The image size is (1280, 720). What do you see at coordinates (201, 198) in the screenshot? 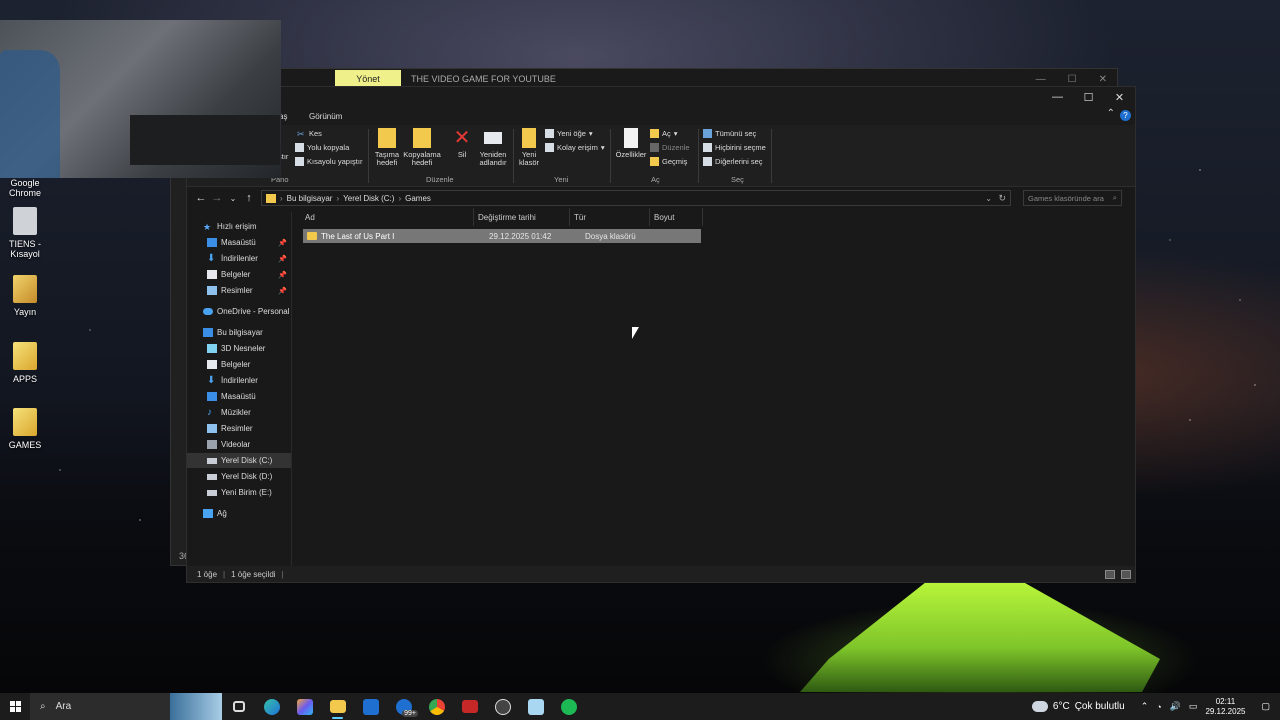
I see `back-arrow-icon: ←` at bounding box center [201, 198].